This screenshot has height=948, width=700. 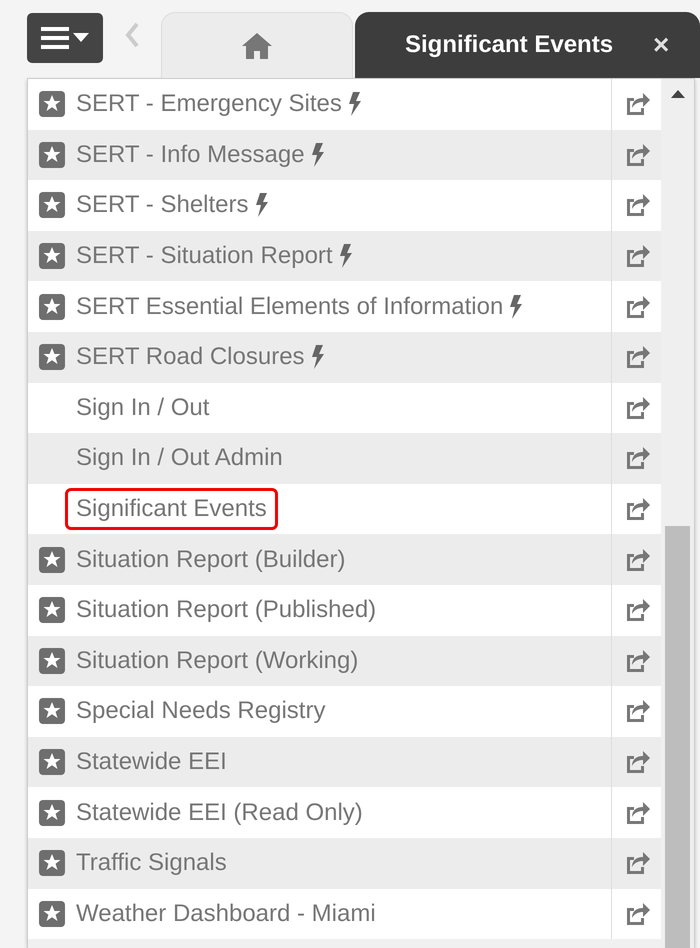 I want to click on menu-row: Statewide EEI, so click(x=345, y=762).